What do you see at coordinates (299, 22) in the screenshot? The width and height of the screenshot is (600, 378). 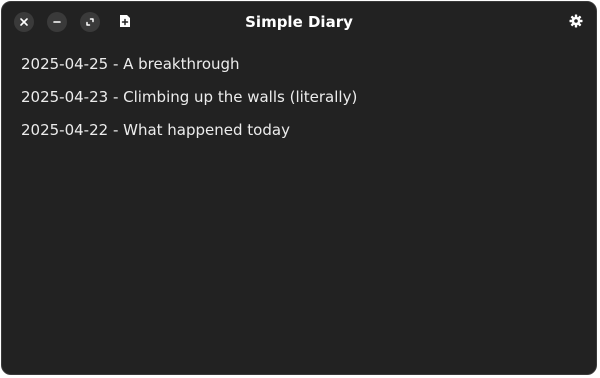 I see `titlebar: Simple Diary` at bounding box center [299, 22].